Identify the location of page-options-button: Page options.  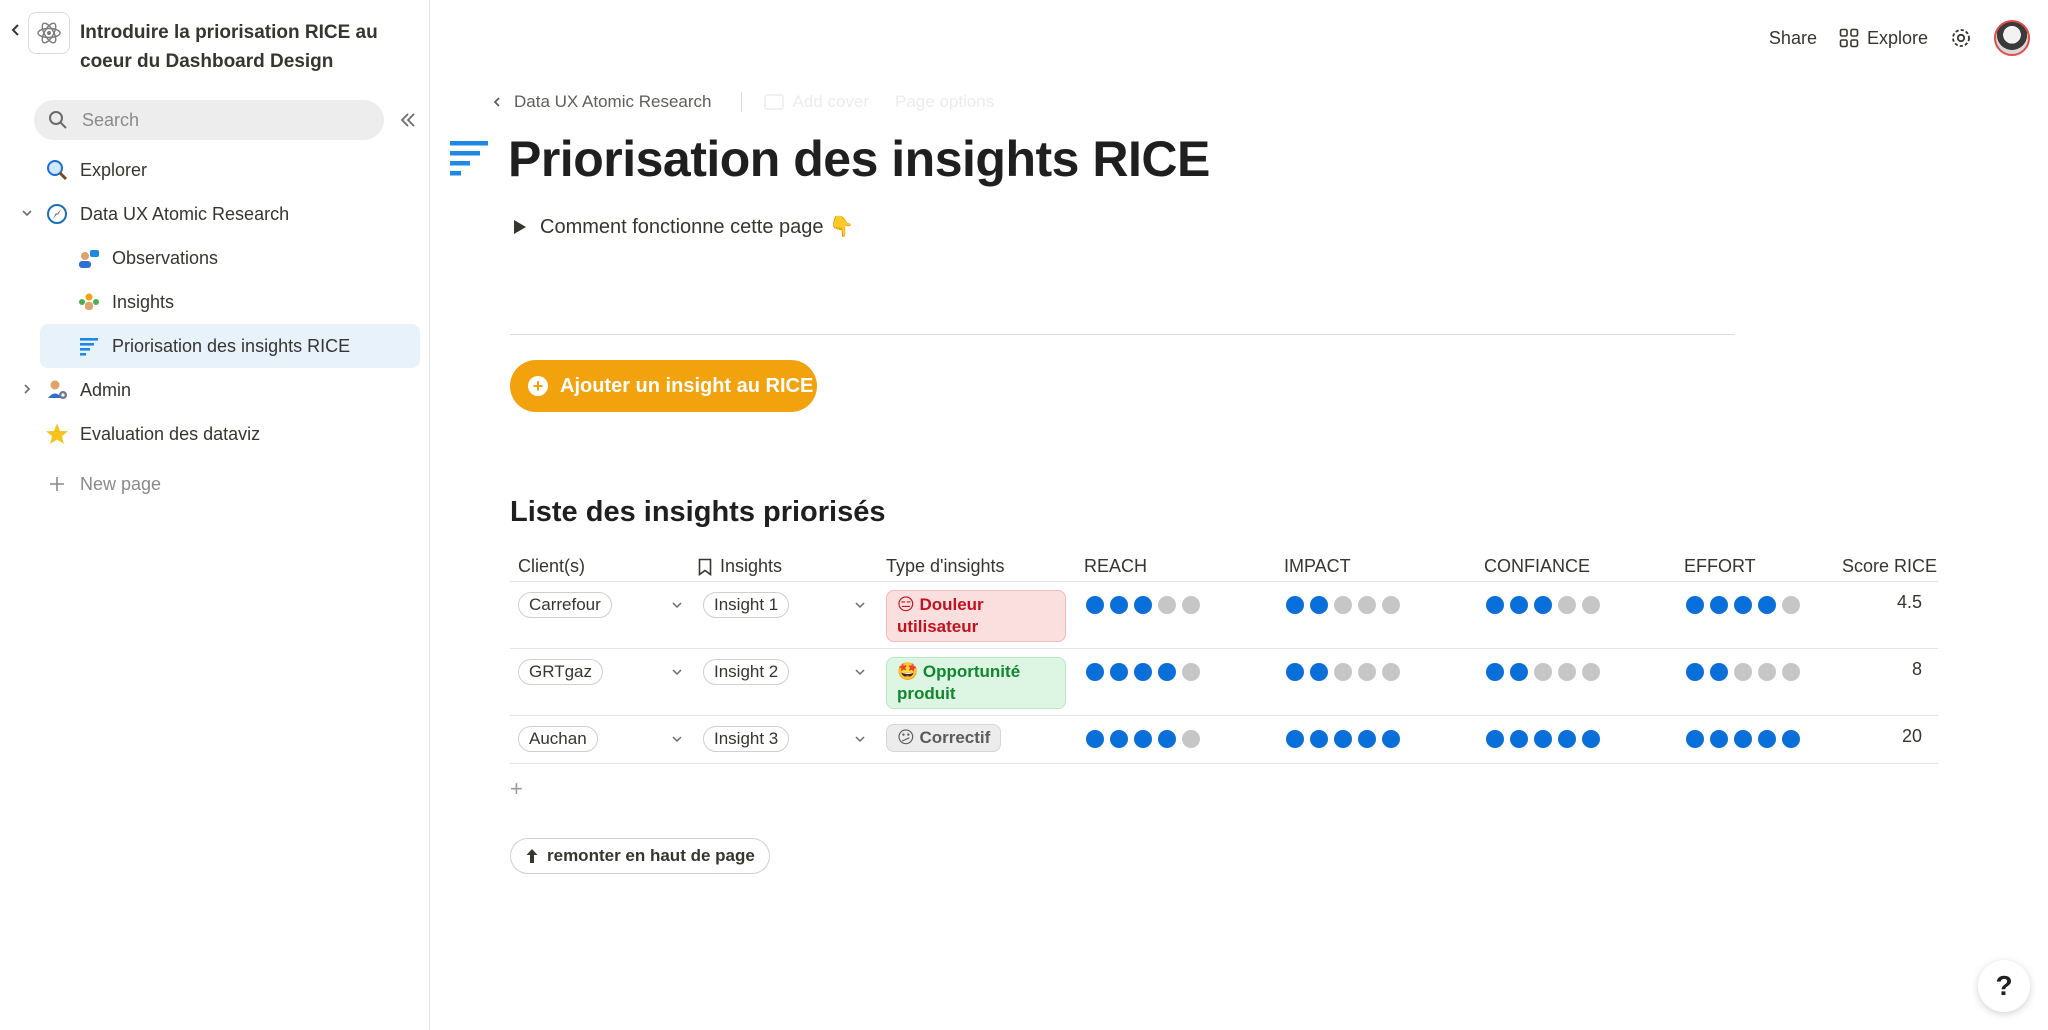
(944, 102).